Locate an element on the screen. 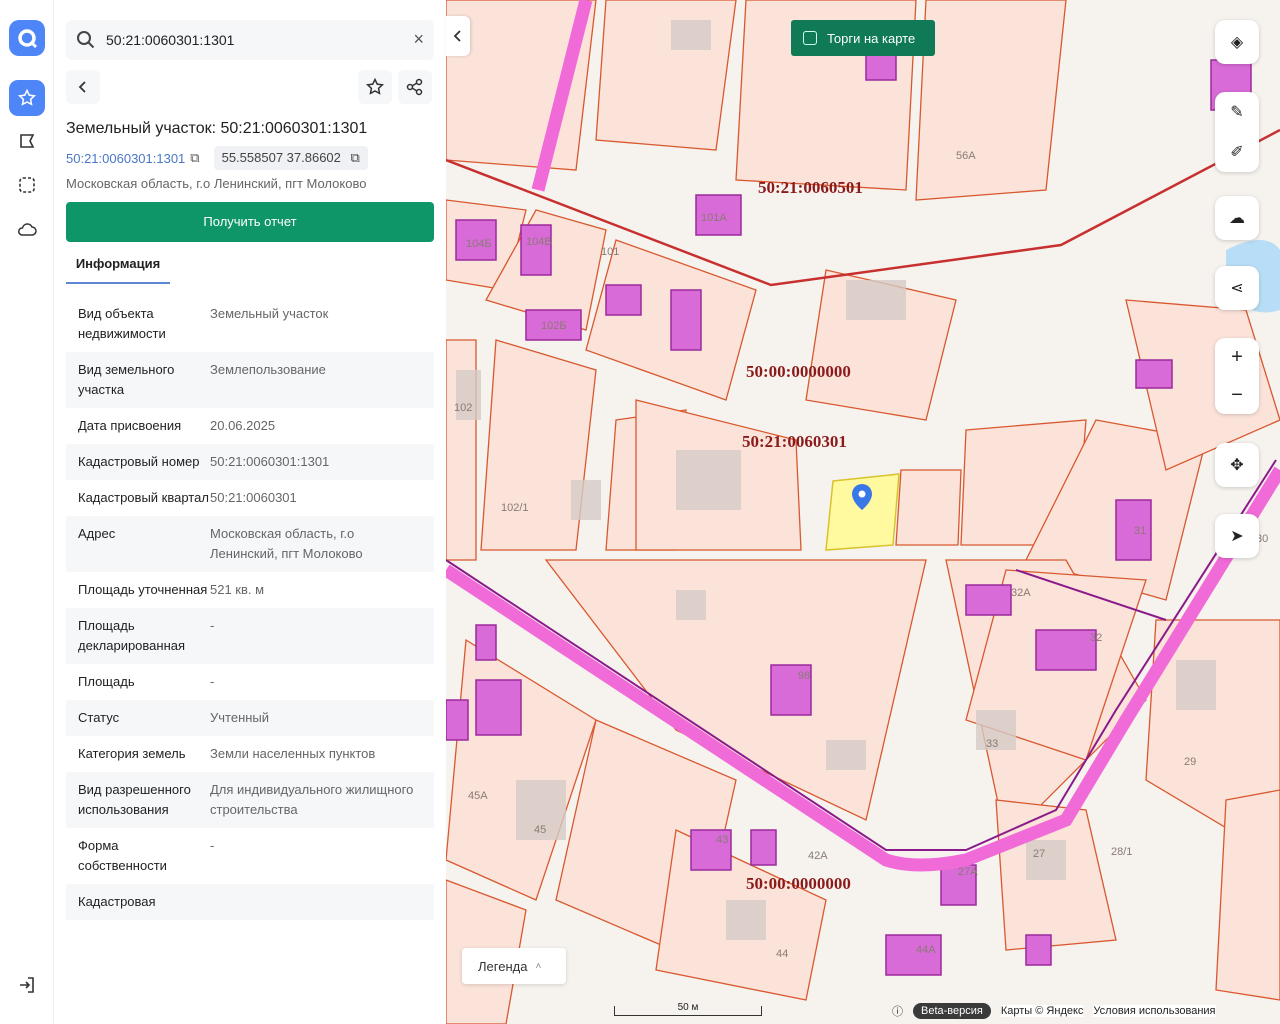  pan-button: ✥ is located at coordinates (1237, 465).